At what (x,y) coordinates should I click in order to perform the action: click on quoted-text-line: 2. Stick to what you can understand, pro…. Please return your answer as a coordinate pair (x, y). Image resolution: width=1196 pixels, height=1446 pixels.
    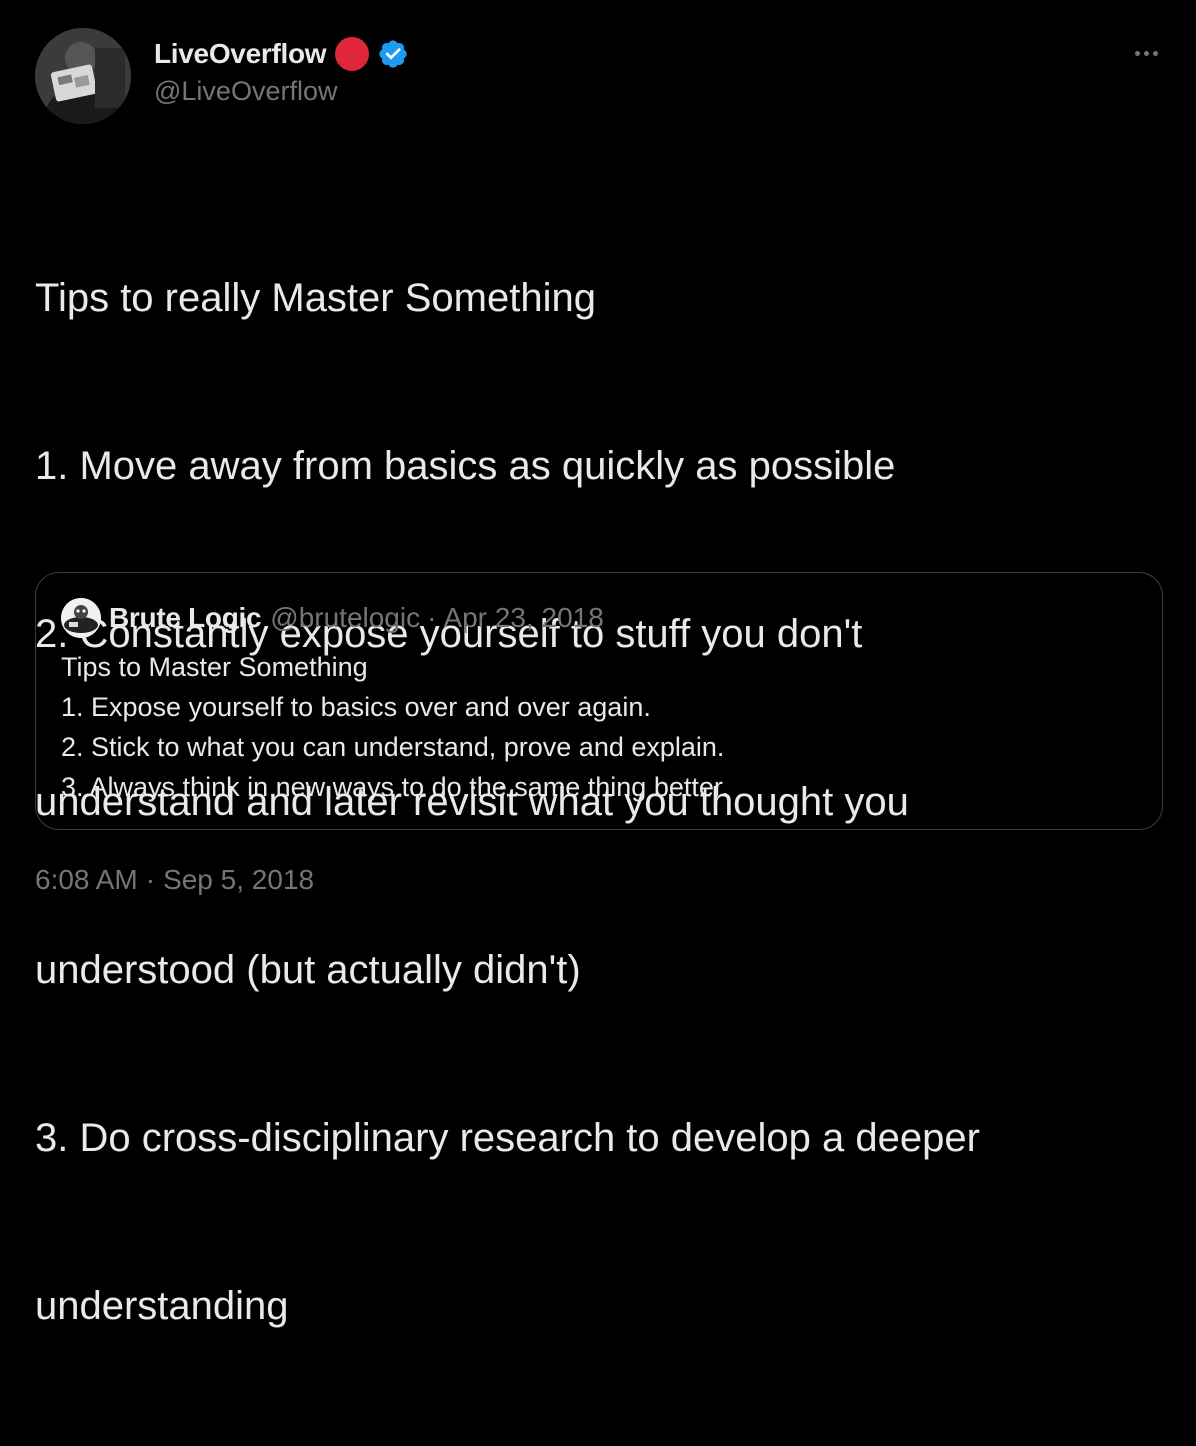
    Looking at the image, I should click on (393, 747).